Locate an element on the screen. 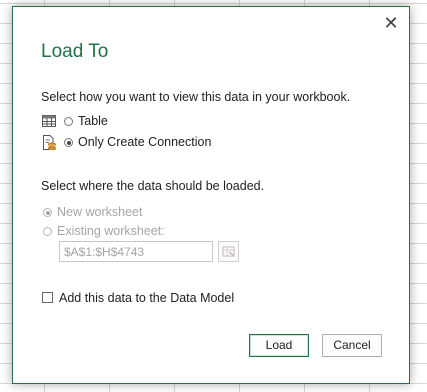 The width and height of the screenshot is (427, 392). range-field: $A$1:$H$4743 is located at coordinates (136, 251).